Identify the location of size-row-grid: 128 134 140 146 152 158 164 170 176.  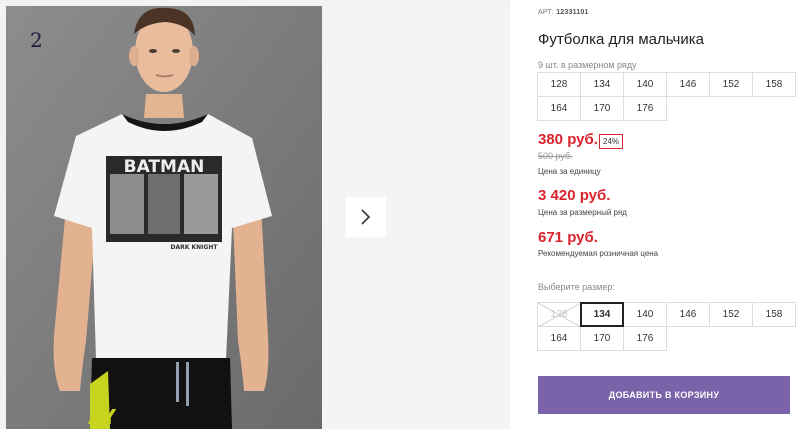
(666, 96).